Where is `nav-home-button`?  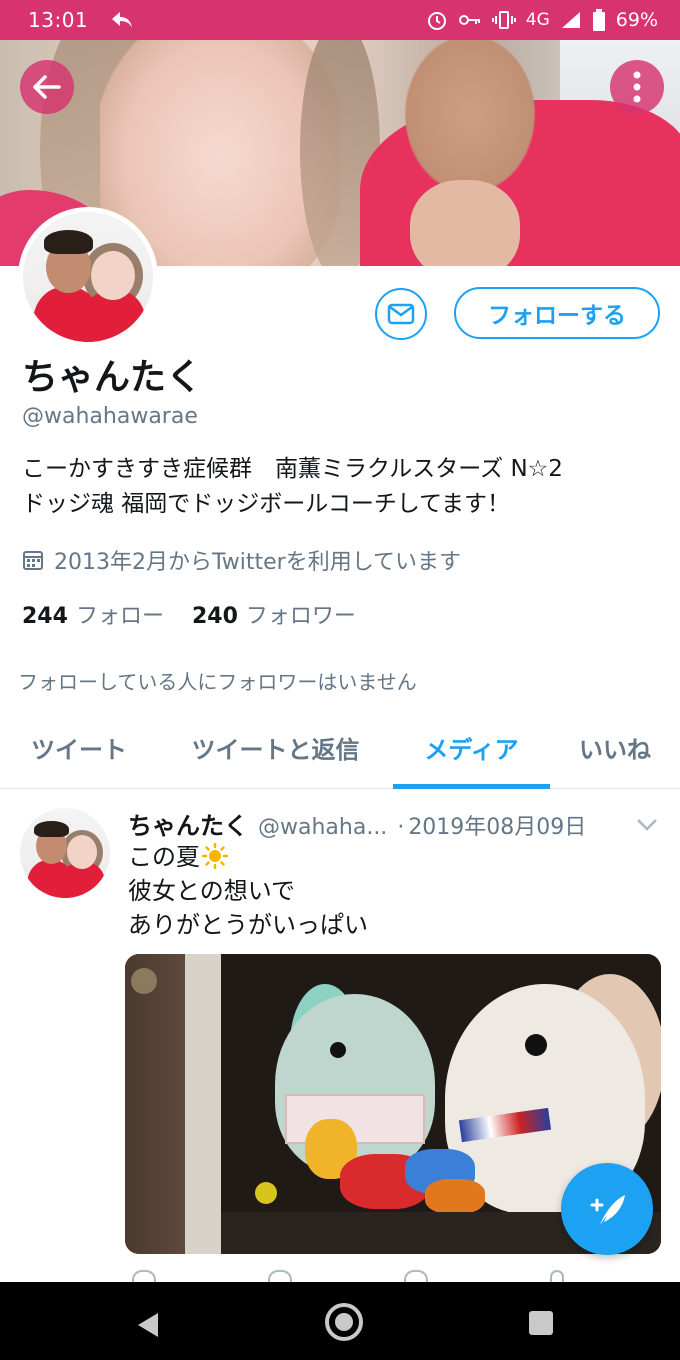 nav-home-button is located at coordinates (344, 1322).